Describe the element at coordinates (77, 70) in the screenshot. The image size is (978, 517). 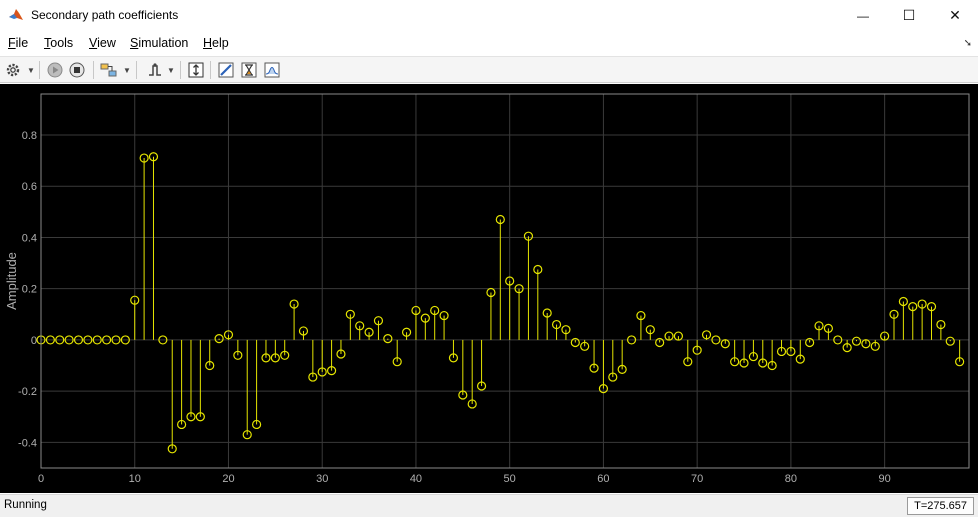
I see `stop-icon` at that location.